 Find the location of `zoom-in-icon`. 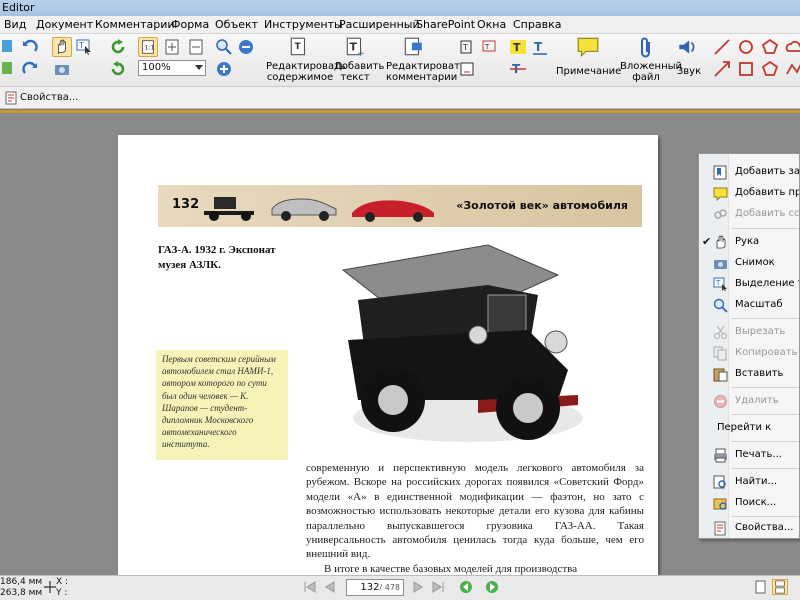

zoom-in-icon is located at coordinates (224, 47).